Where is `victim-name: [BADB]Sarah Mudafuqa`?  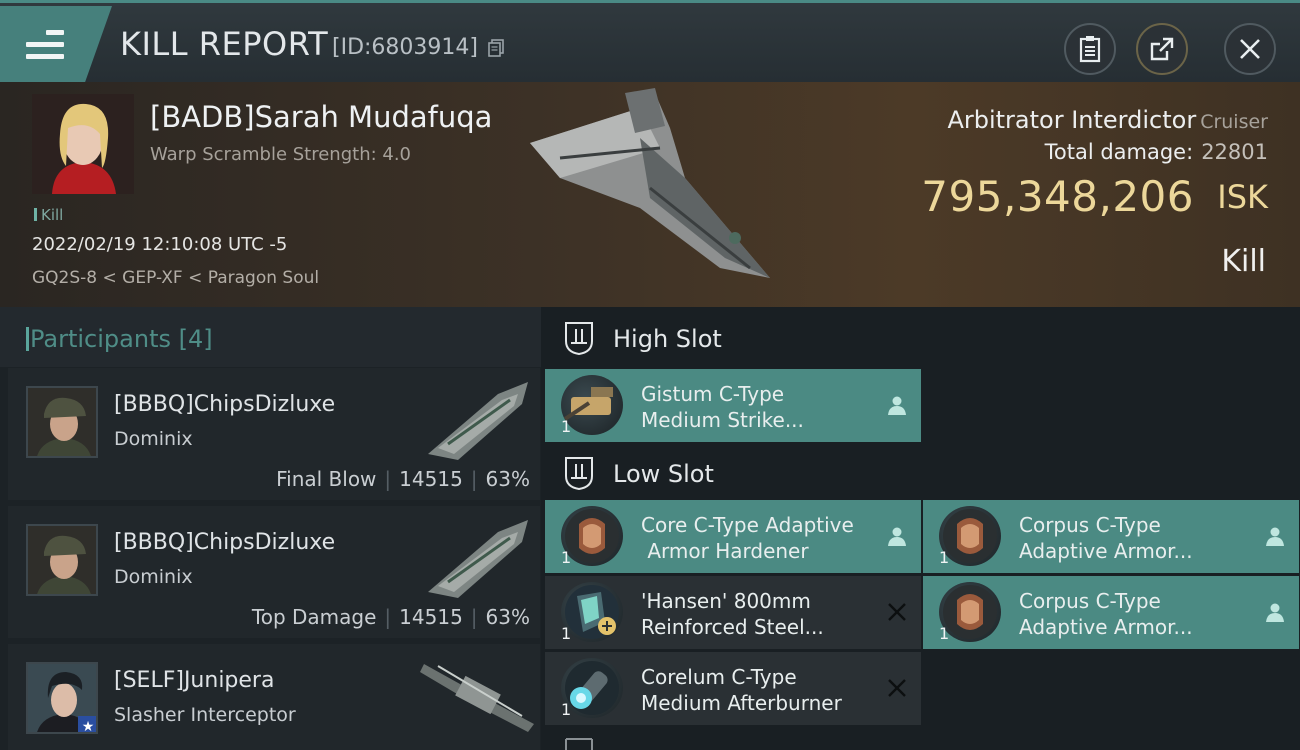 victim-name: [BADB]Sarah Mudafuqa is located at coordinates (321, 117).